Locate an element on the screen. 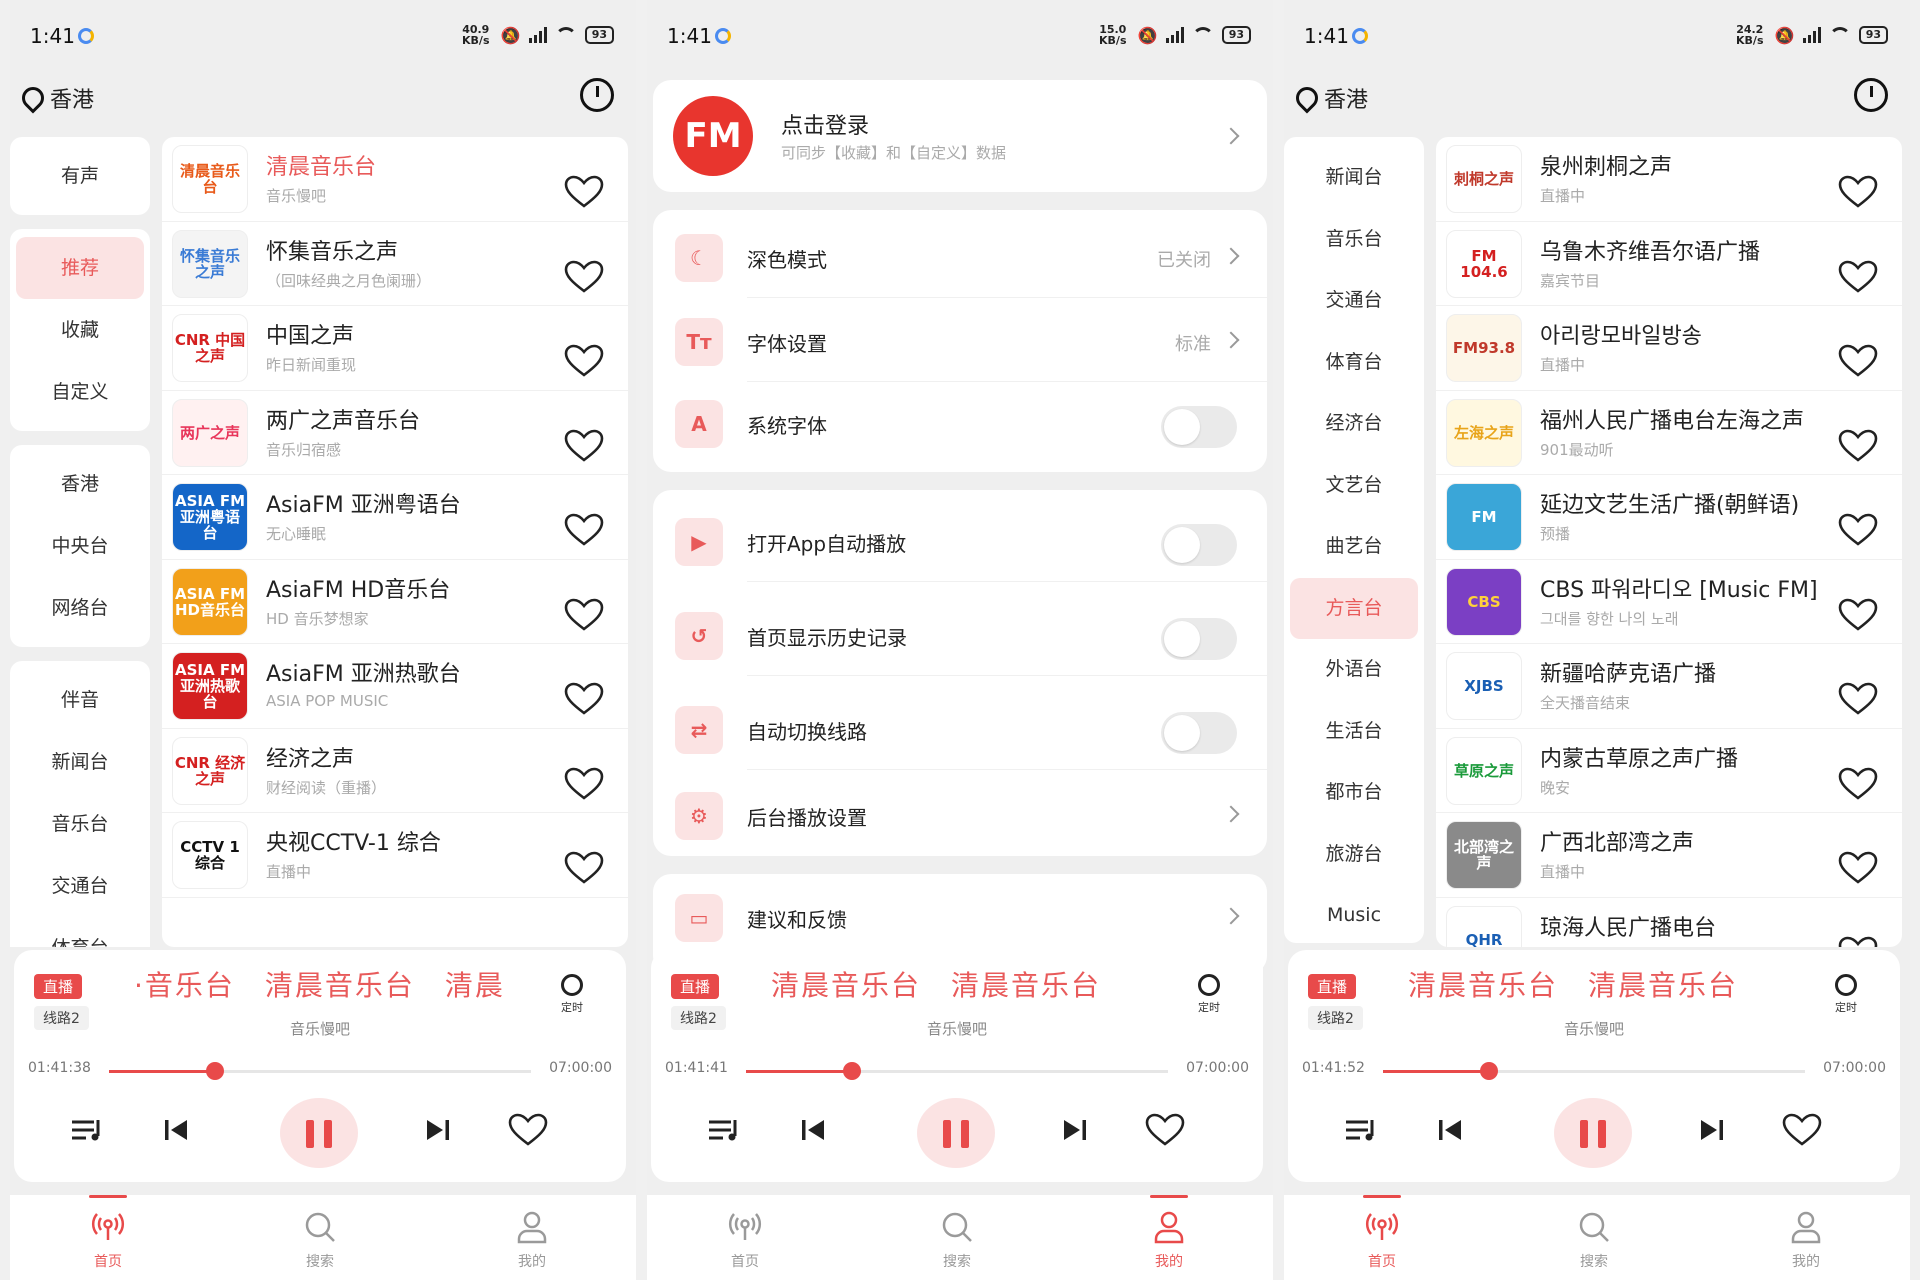 The height and width of the screenshot is (1280, 1920). station-row: 左海之声 福州人民广播电台左海之声 901最动听 is located at coordinates (1669, 433).